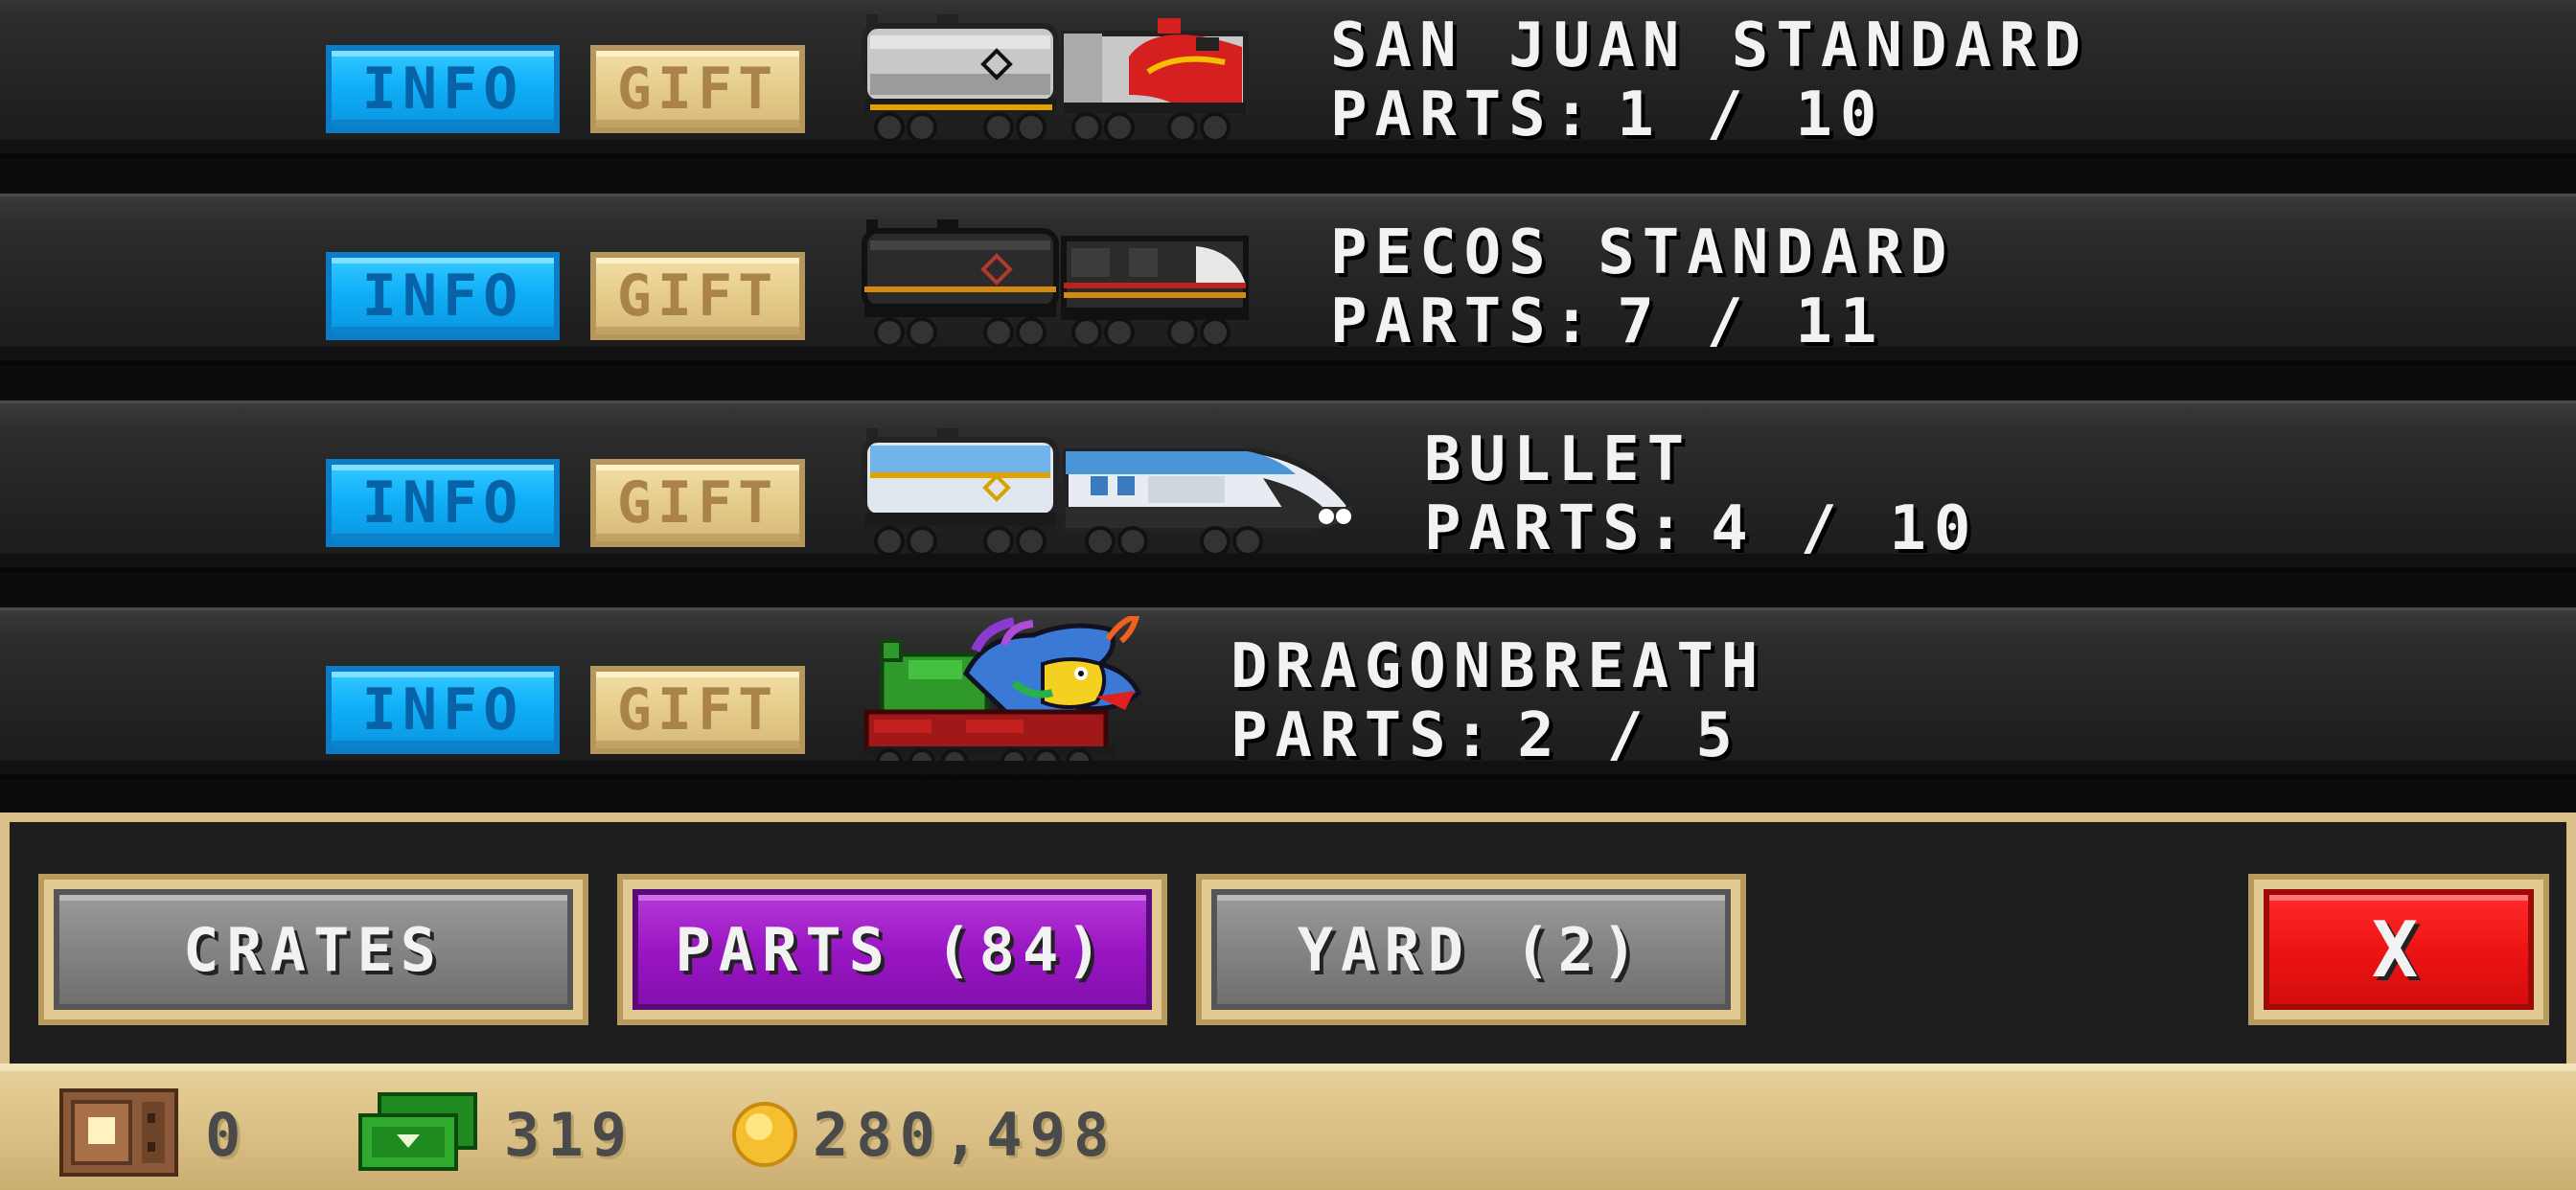 The image size is (2576, 1190). I want to click on train-parts: PARTS: 7 / 11, so click(1607, 321).